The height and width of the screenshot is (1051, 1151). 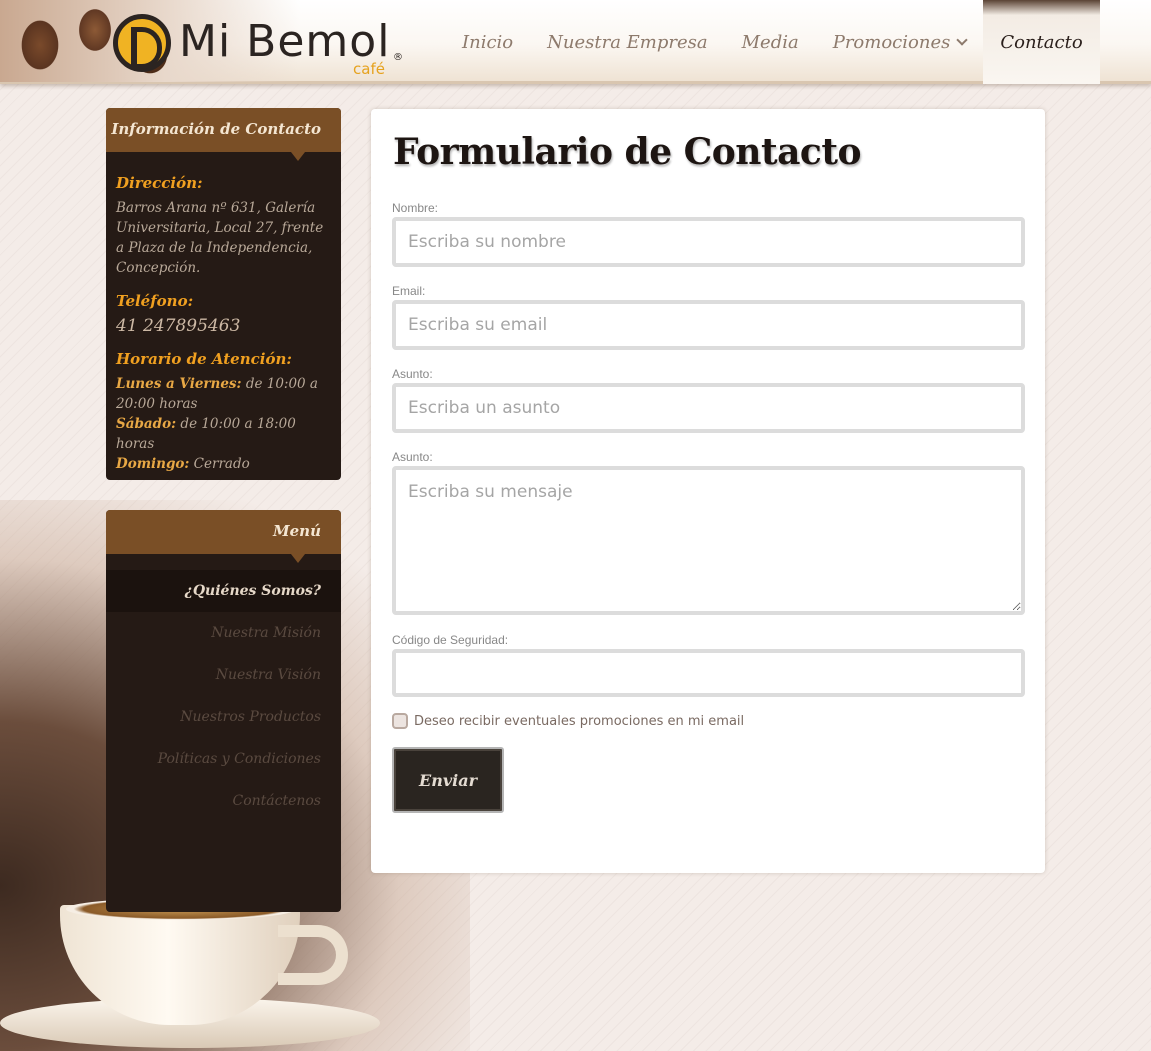 What do you see at coordinates (708, 673) in the screenshot?
I see `captcha-input` at bounding box center [708, 673].